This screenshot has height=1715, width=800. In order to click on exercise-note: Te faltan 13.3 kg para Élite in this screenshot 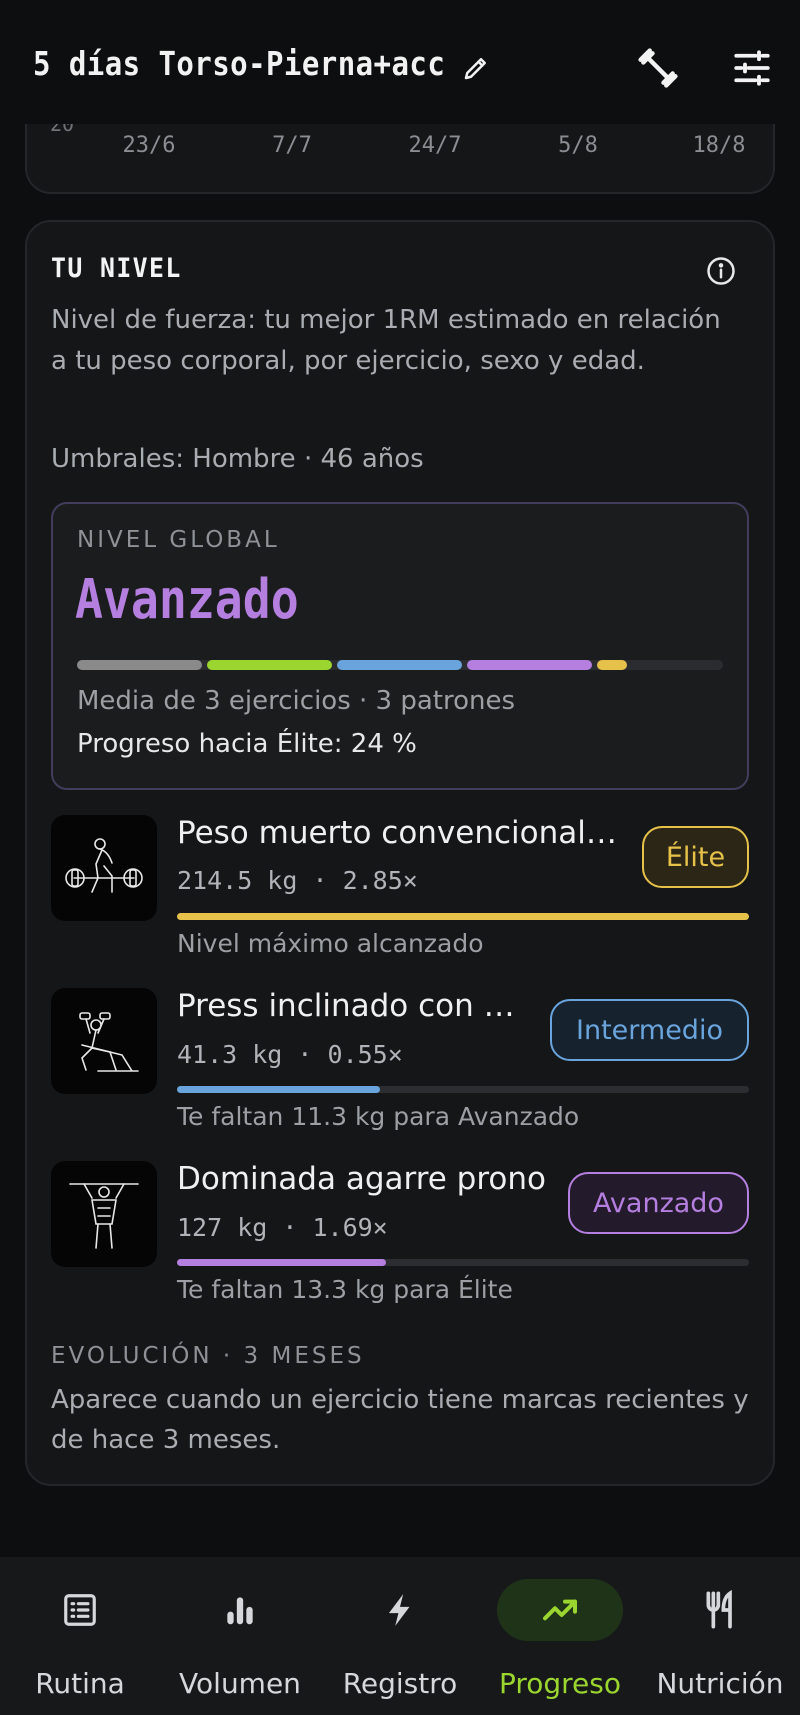, I will do `click(345, 1289)`.